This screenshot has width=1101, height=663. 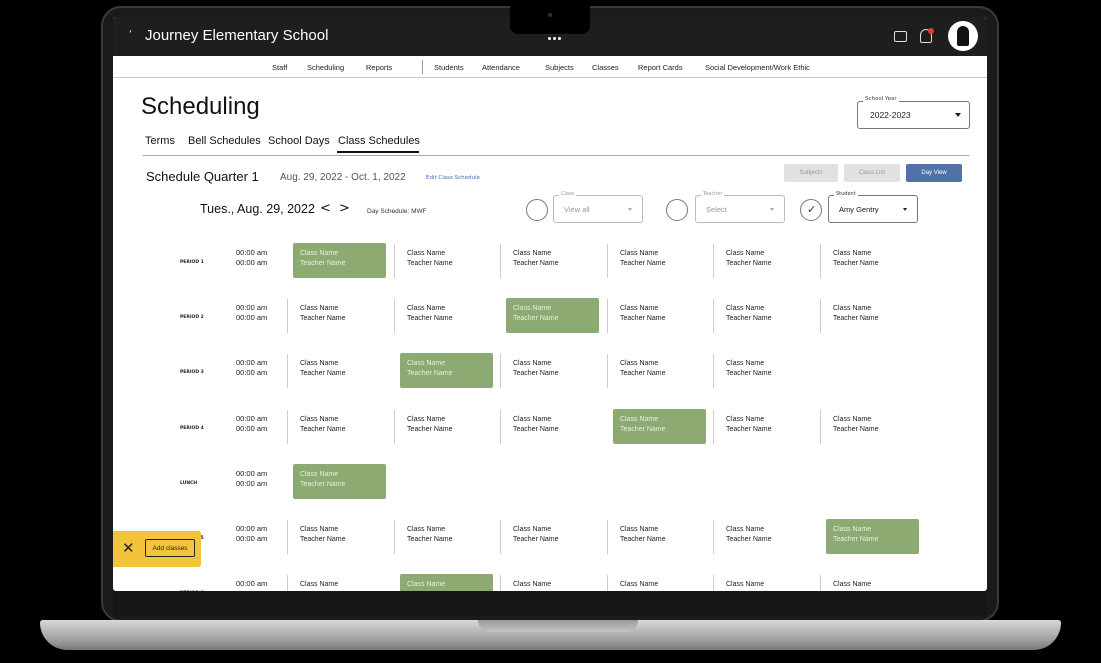 What do you see at coordinates (344, 208) in the screenshot?
I see `next-day-button: >` at bounding box center [344, 208].